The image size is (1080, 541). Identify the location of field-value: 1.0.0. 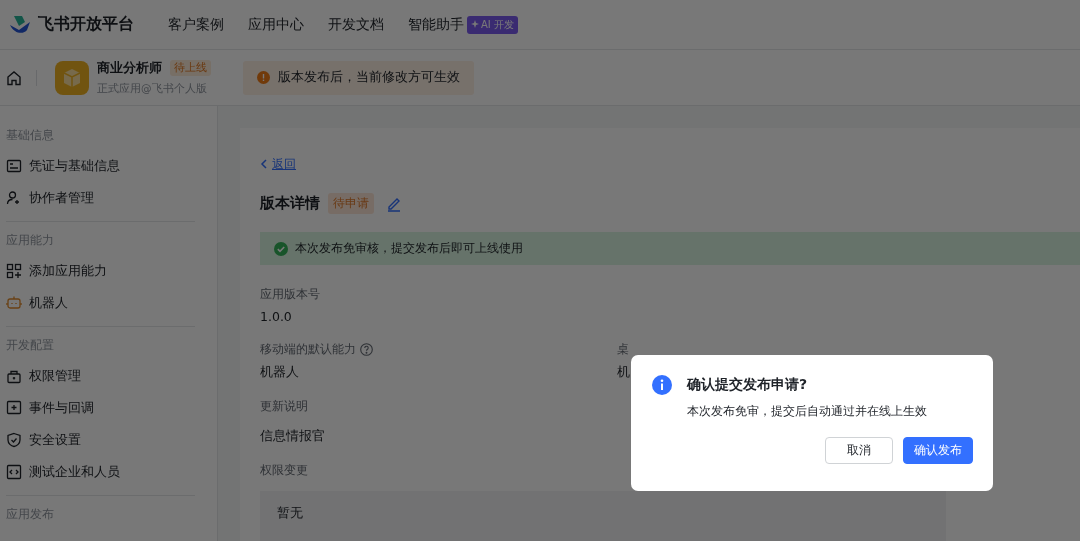
(276, 316).